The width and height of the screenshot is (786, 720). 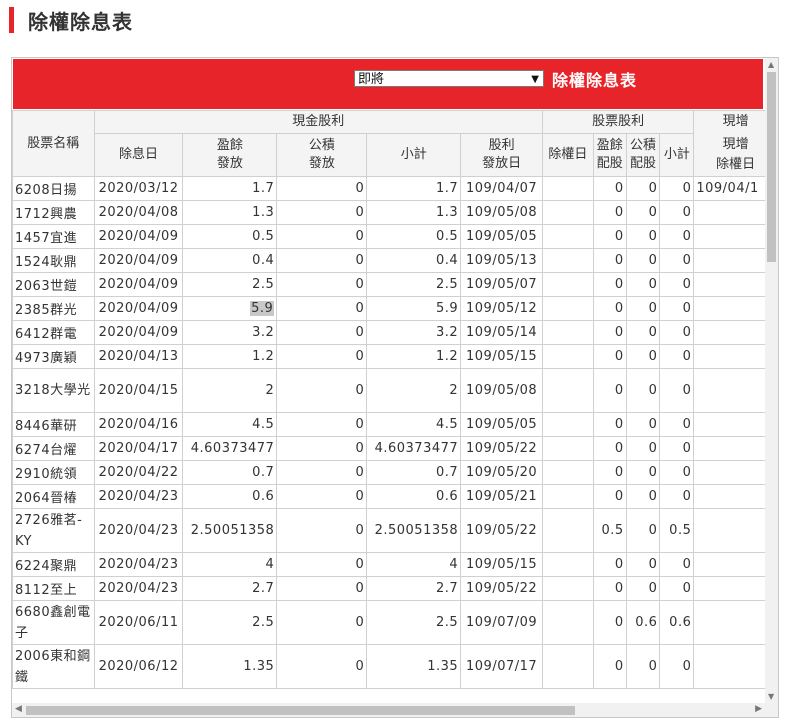 I want to click on table-row: 2910統領 2020/04/22 0.7 0 0.7 109/05/20 0 0 0, so click(x=395, y=472).